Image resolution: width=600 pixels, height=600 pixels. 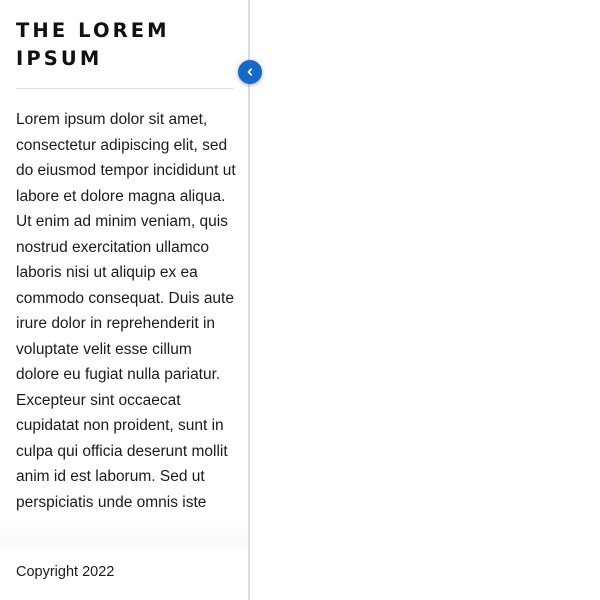 I want to click on title-divider, so click(x=125, y=88).